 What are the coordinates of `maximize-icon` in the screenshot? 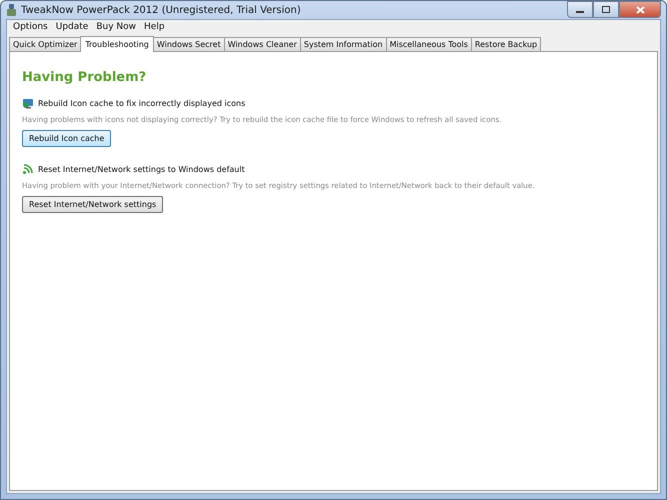 It's located at (606, 9).